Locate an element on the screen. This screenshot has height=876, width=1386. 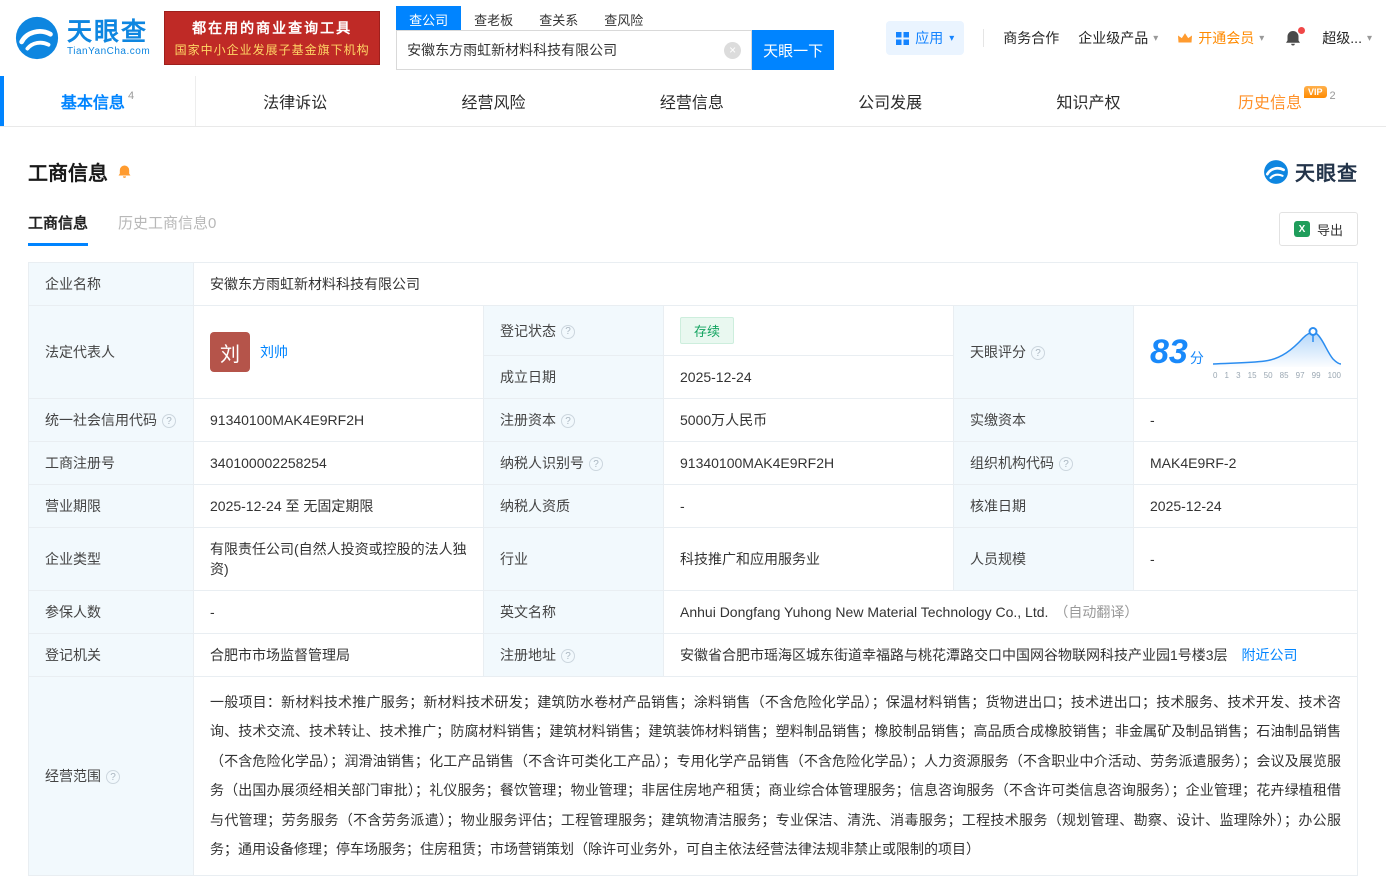
crown-icon is located at coordinates (1185, 38).